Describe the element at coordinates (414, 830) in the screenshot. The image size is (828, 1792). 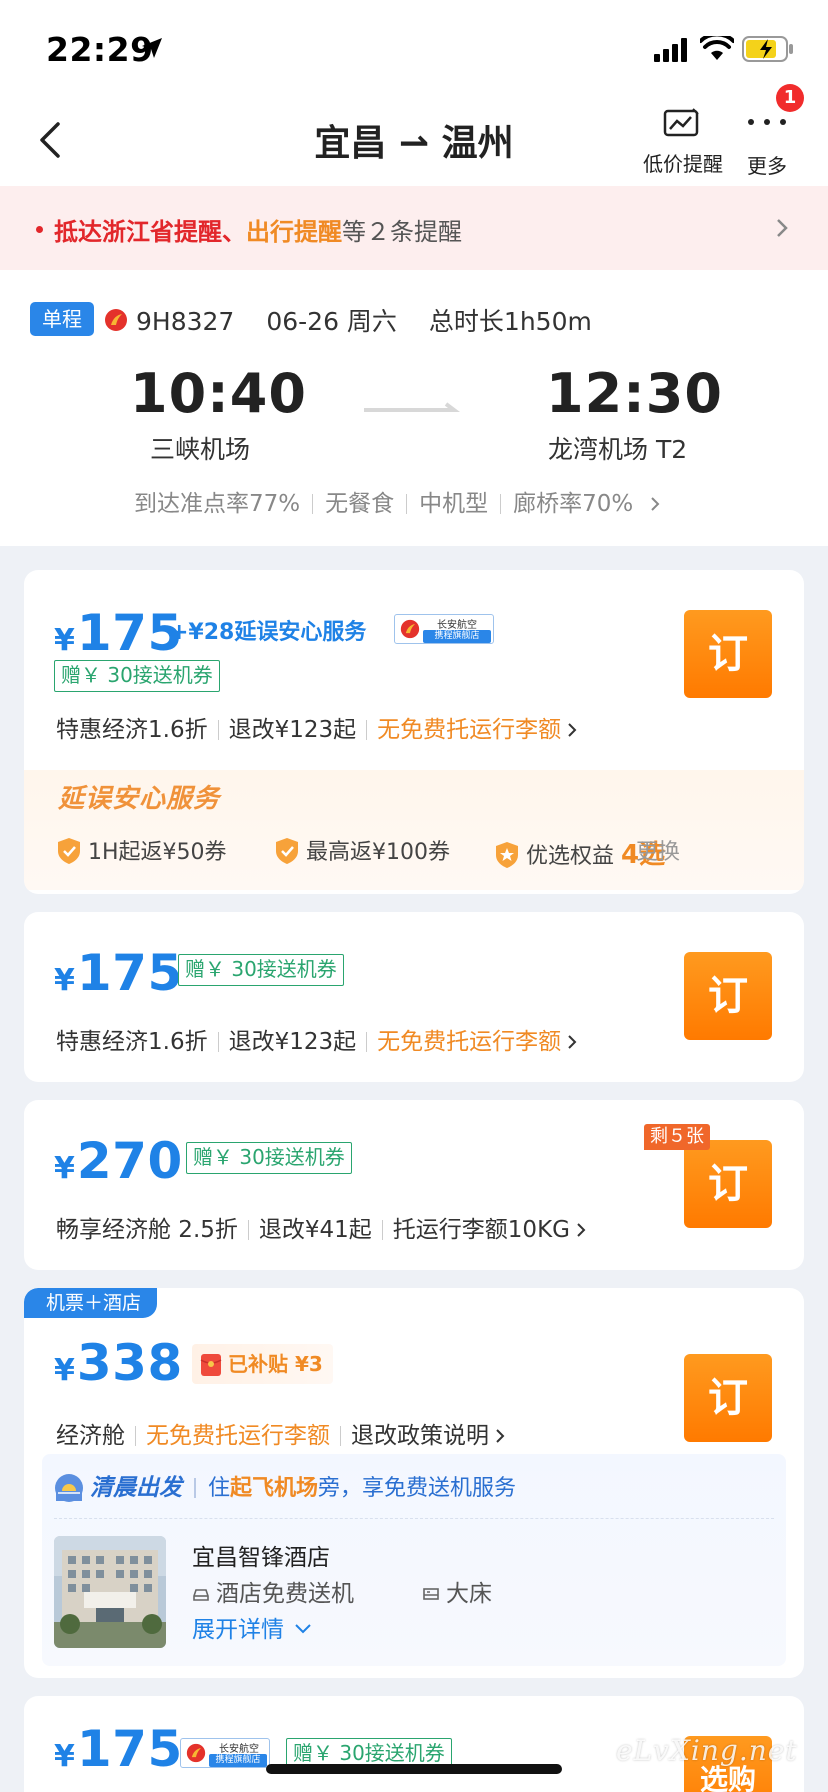
I see `delay-service-panel: 延误安心服务 1H起返¥50券 最高返¥100券 优选权益 4选 更换` at that location.